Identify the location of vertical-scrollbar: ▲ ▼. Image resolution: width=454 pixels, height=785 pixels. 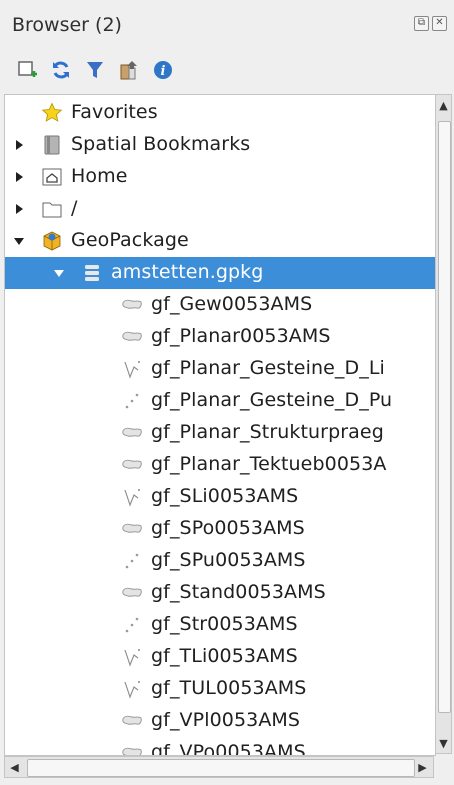
(443, 424).